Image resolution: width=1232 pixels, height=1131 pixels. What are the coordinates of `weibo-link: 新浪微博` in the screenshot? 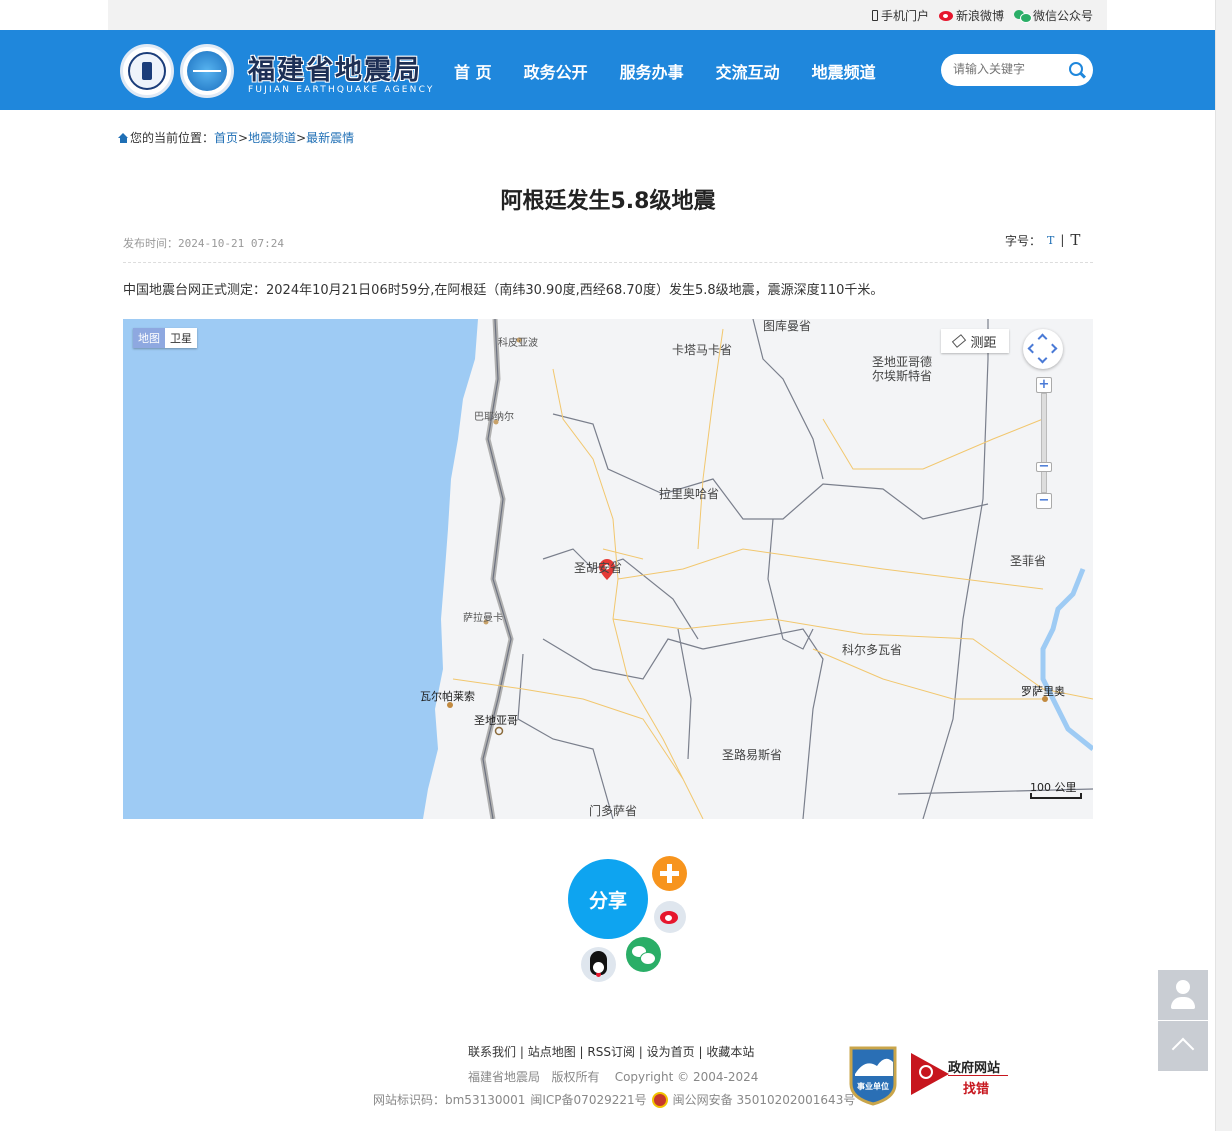 It's located at (971, 15).